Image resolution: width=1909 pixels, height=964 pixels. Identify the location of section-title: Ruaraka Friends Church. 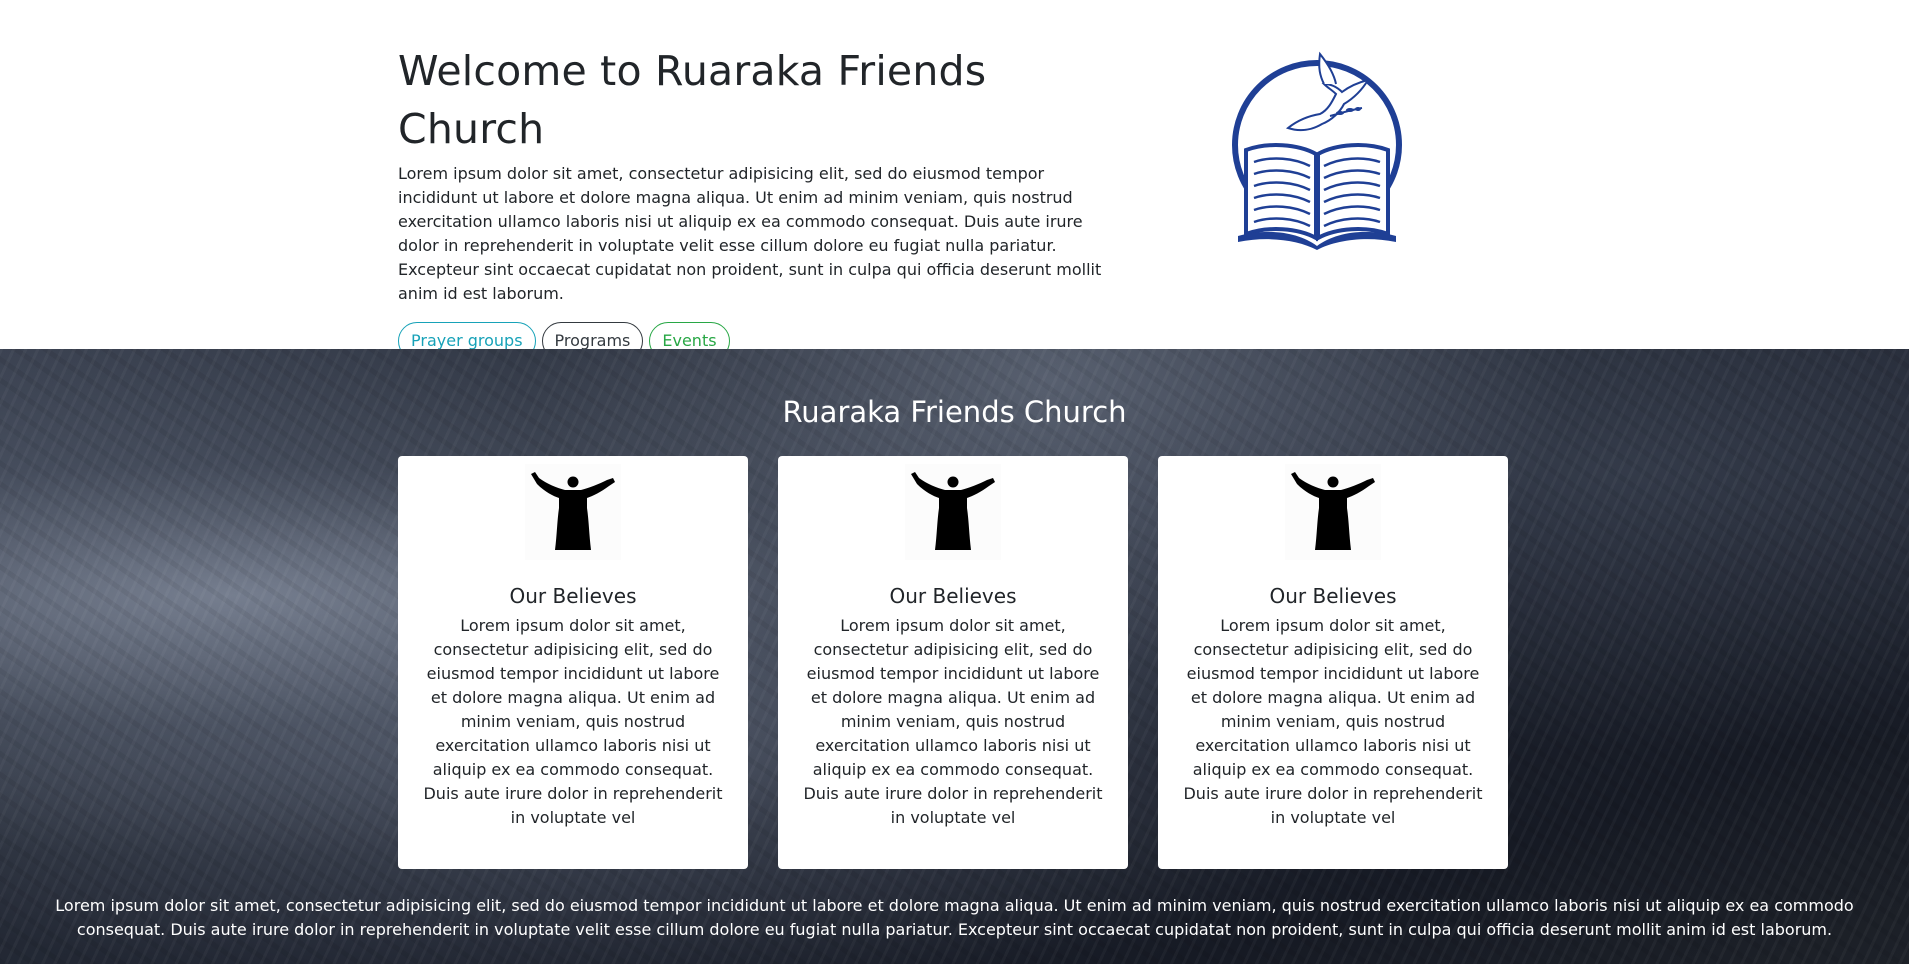
(954, 412).